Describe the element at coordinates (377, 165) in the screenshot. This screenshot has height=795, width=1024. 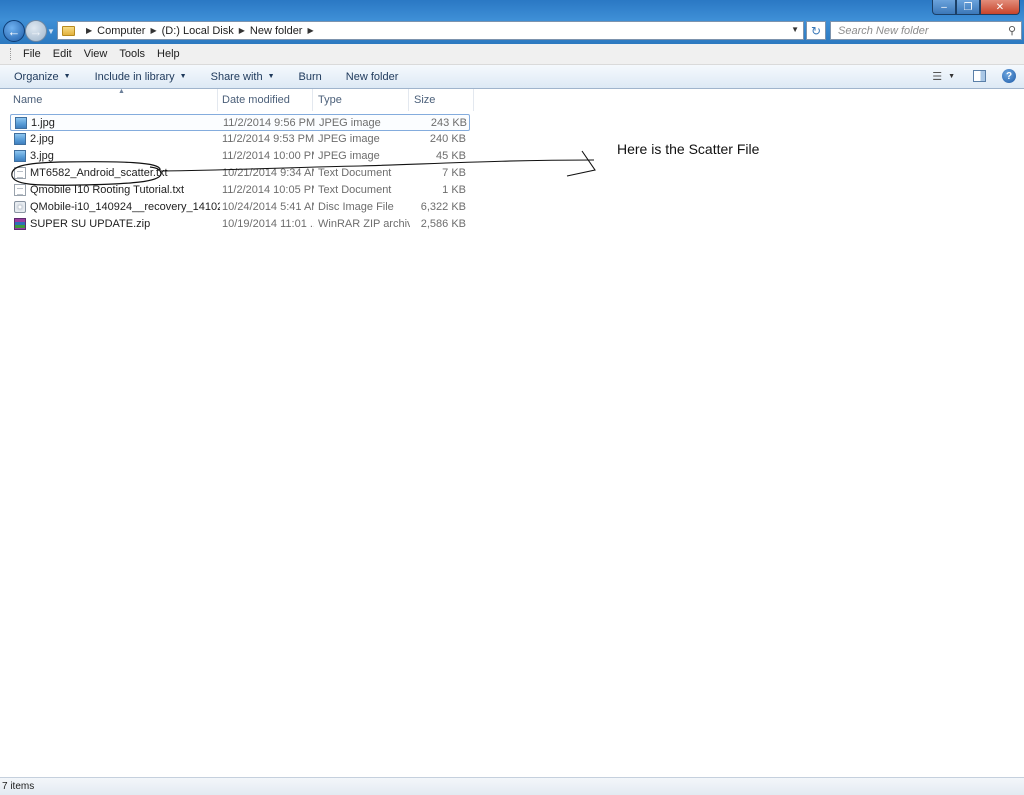
I see `arrow-shaft` at that location.